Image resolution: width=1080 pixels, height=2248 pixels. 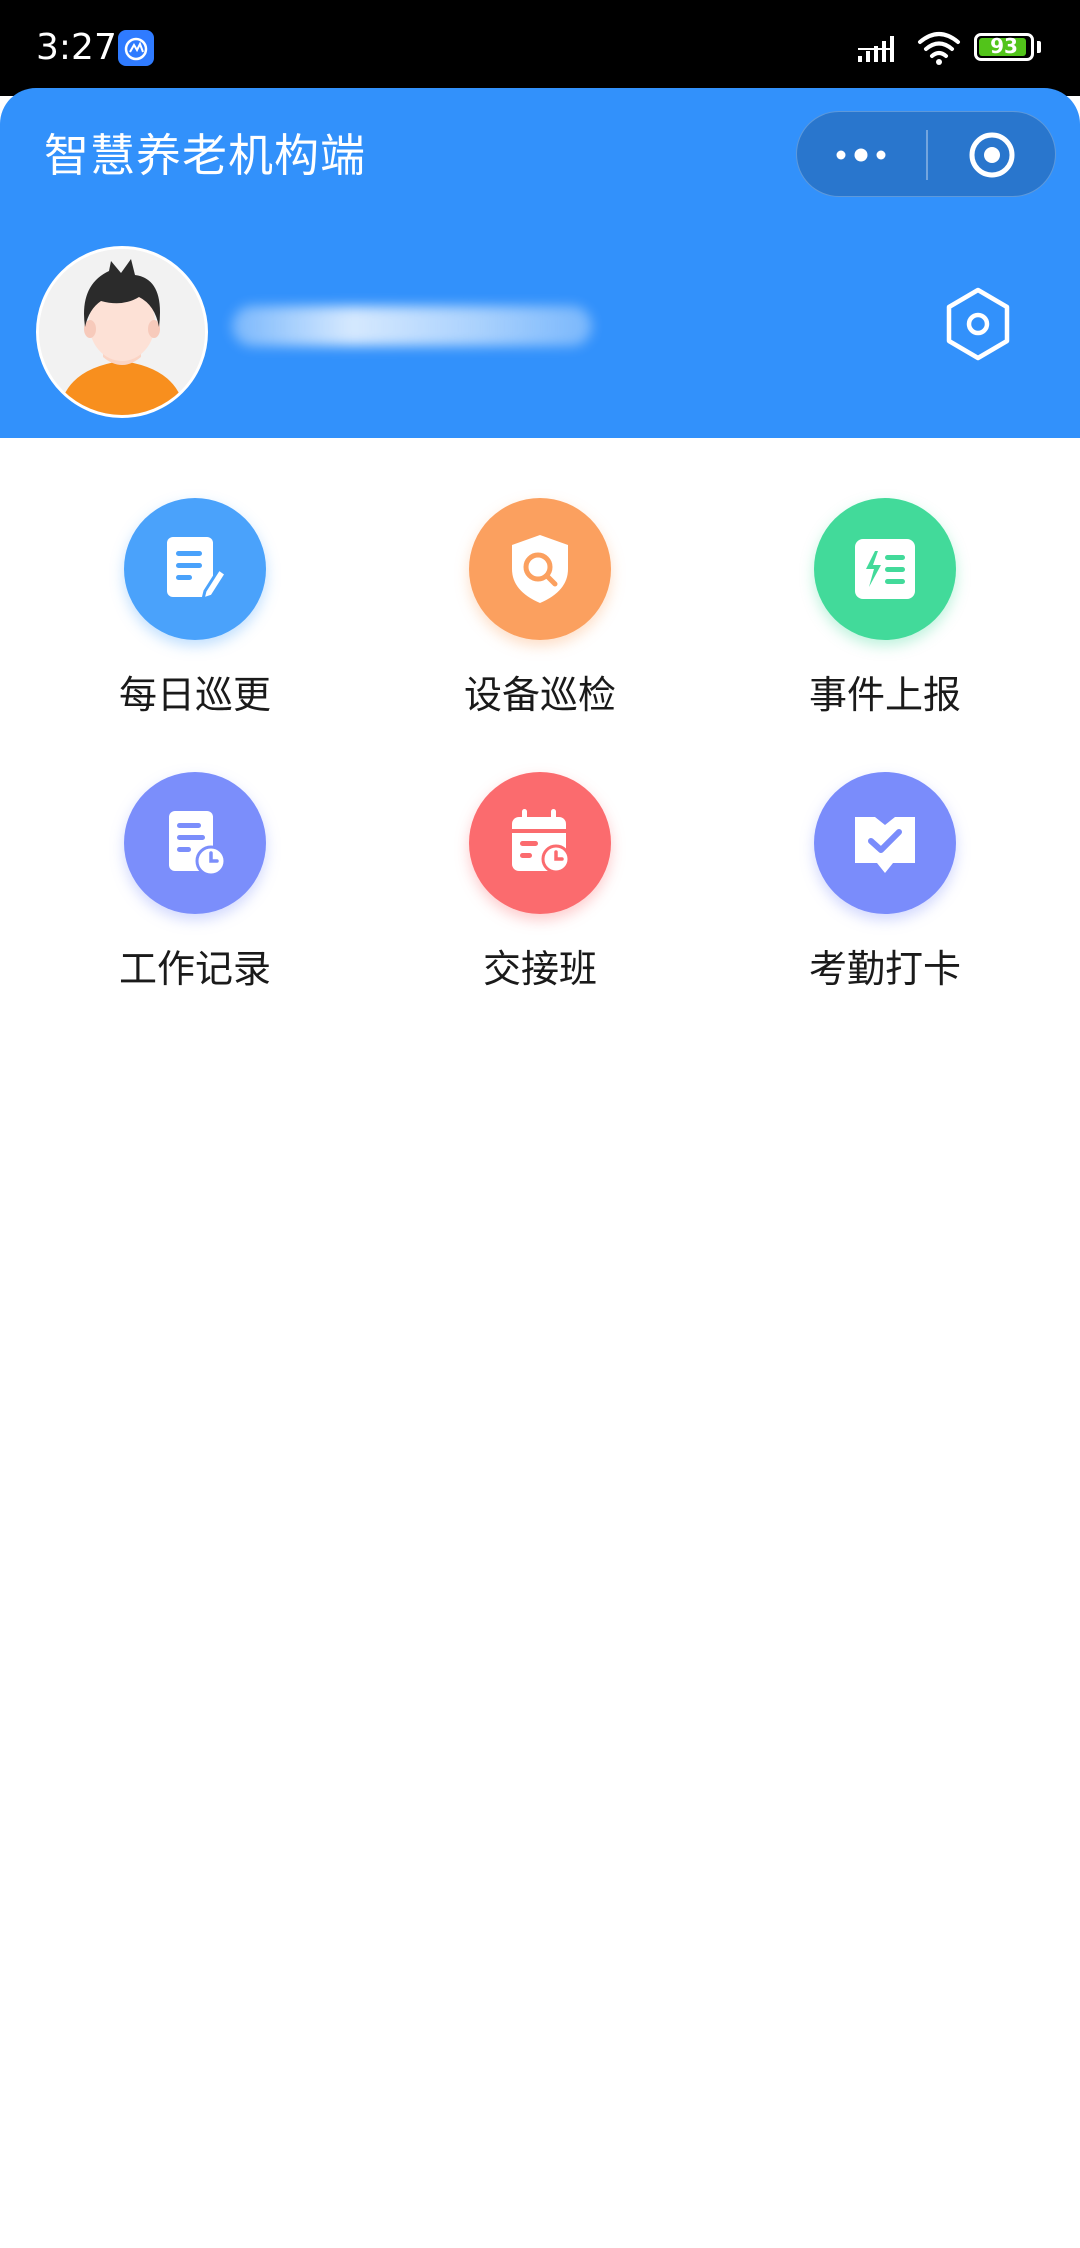 I want to click on menu-label: 设备巡检, so click(x=539, y=695).